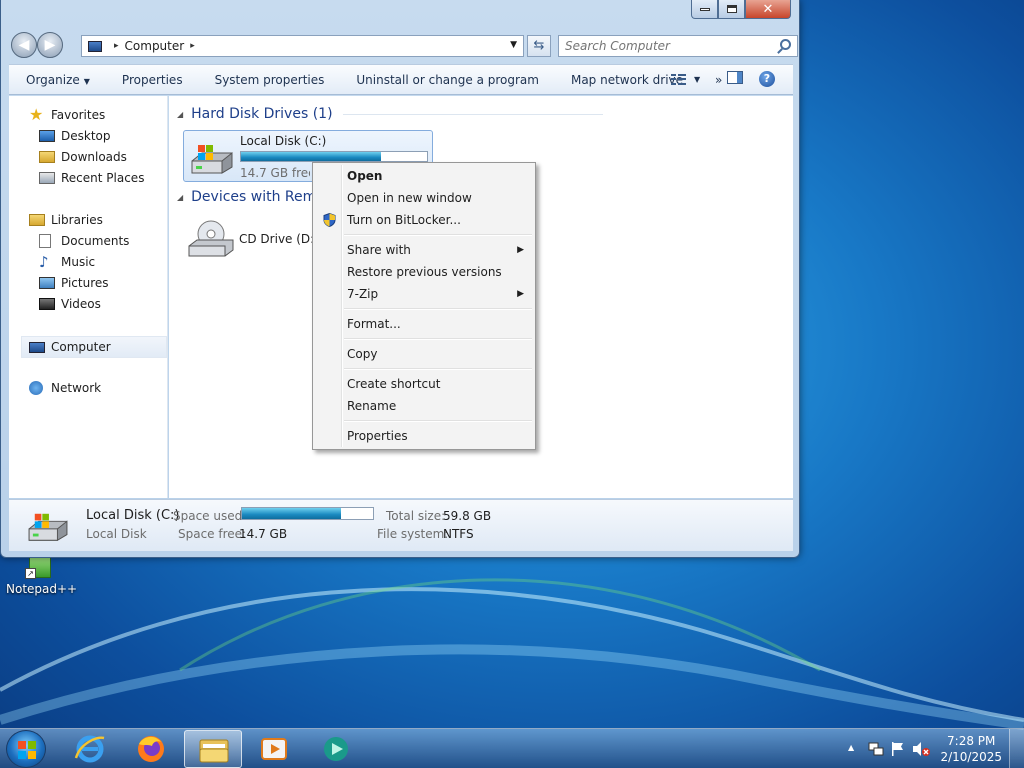 The image size is (1024, 768). Describe the element at coordinates (210, 516) in the screenshot. I see `space-used-label: Space used:` at that location.